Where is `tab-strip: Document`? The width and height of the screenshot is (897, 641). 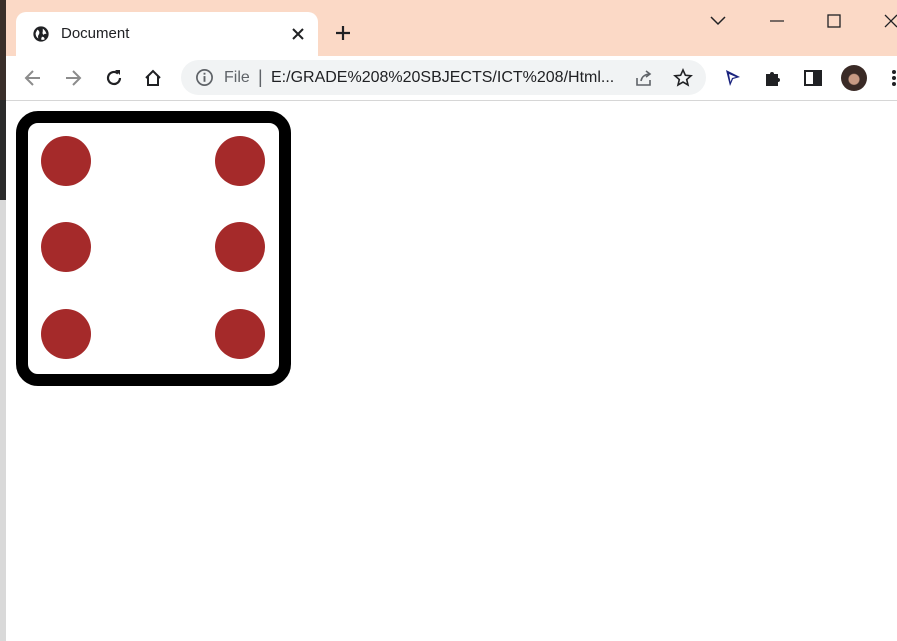 tab-strip: Document is located at coordinates (451, 28).